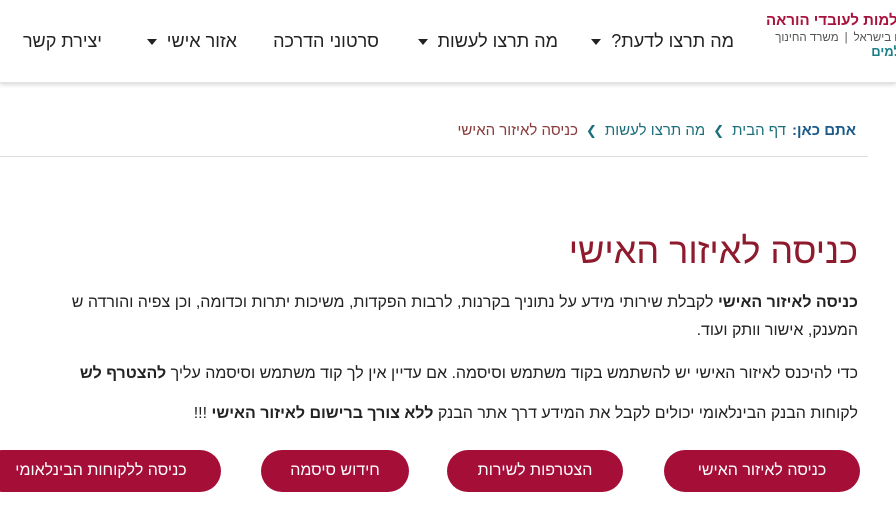 This screenshot has height=530, width=896. What do you see at coordinates (883, 51) in the screenshot?
I see `logo-brand: תלמים` at bounding box center [883, 51].